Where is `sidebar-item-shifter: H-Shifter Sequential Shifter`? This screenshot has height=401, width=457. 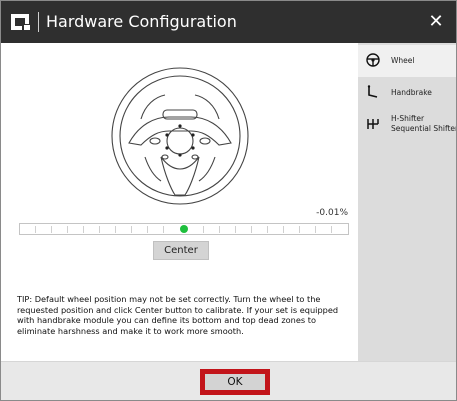
sidebar-item-shifter: H-Shifter Sequential Shifter is located at coordinates (407, 125).